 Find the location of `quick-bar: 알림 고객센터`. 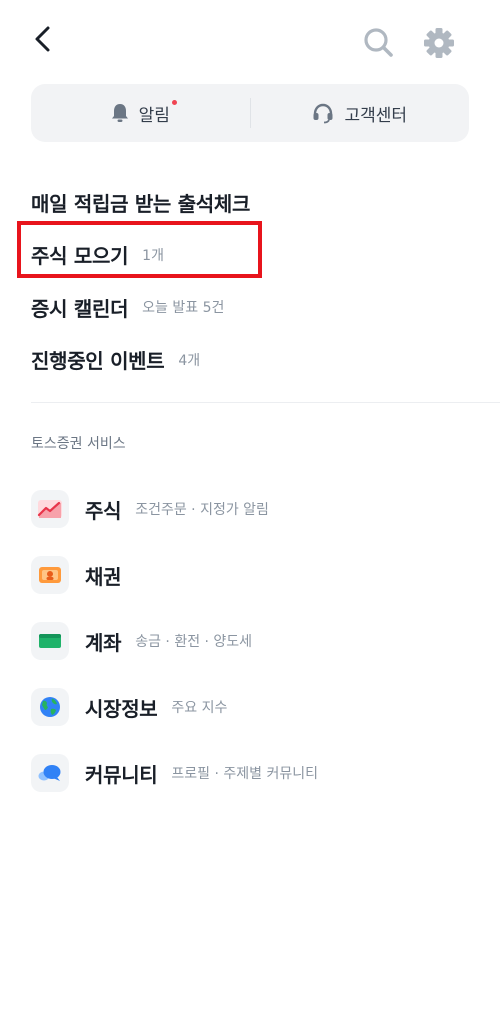

quick-bar: 알림 고객센터 is located at coordinates (250, 113).